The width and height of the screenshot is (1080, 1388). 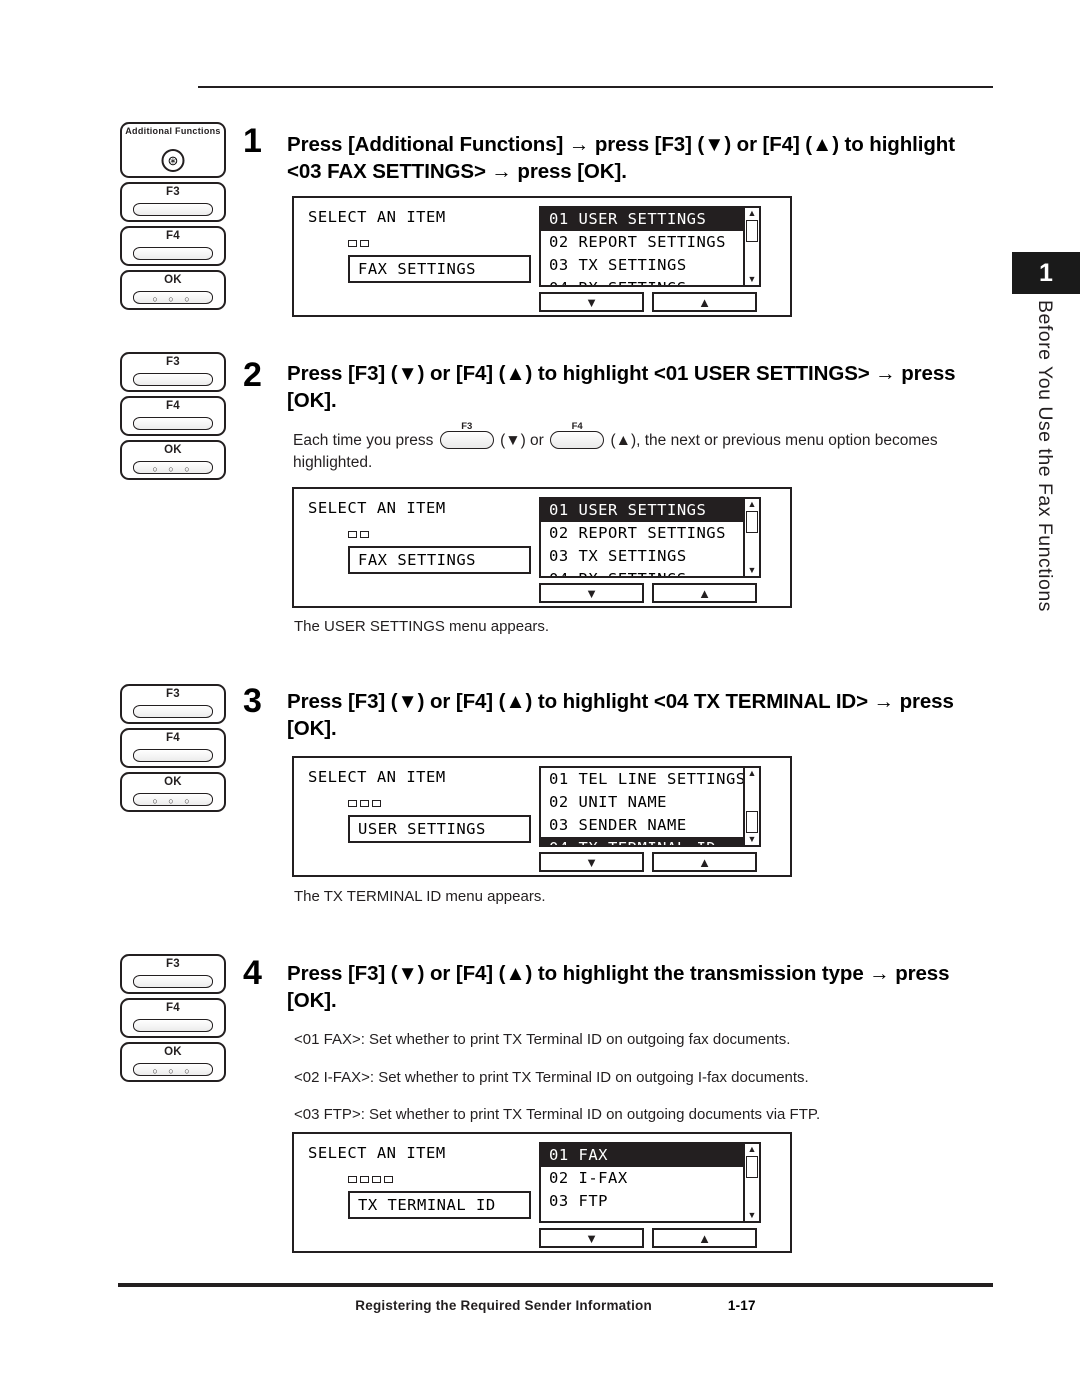 What do you see at coordinates (591, 862) in the screenshot?
I see `lcd-3-down-button: ▼` at bounding box center [591, 862].